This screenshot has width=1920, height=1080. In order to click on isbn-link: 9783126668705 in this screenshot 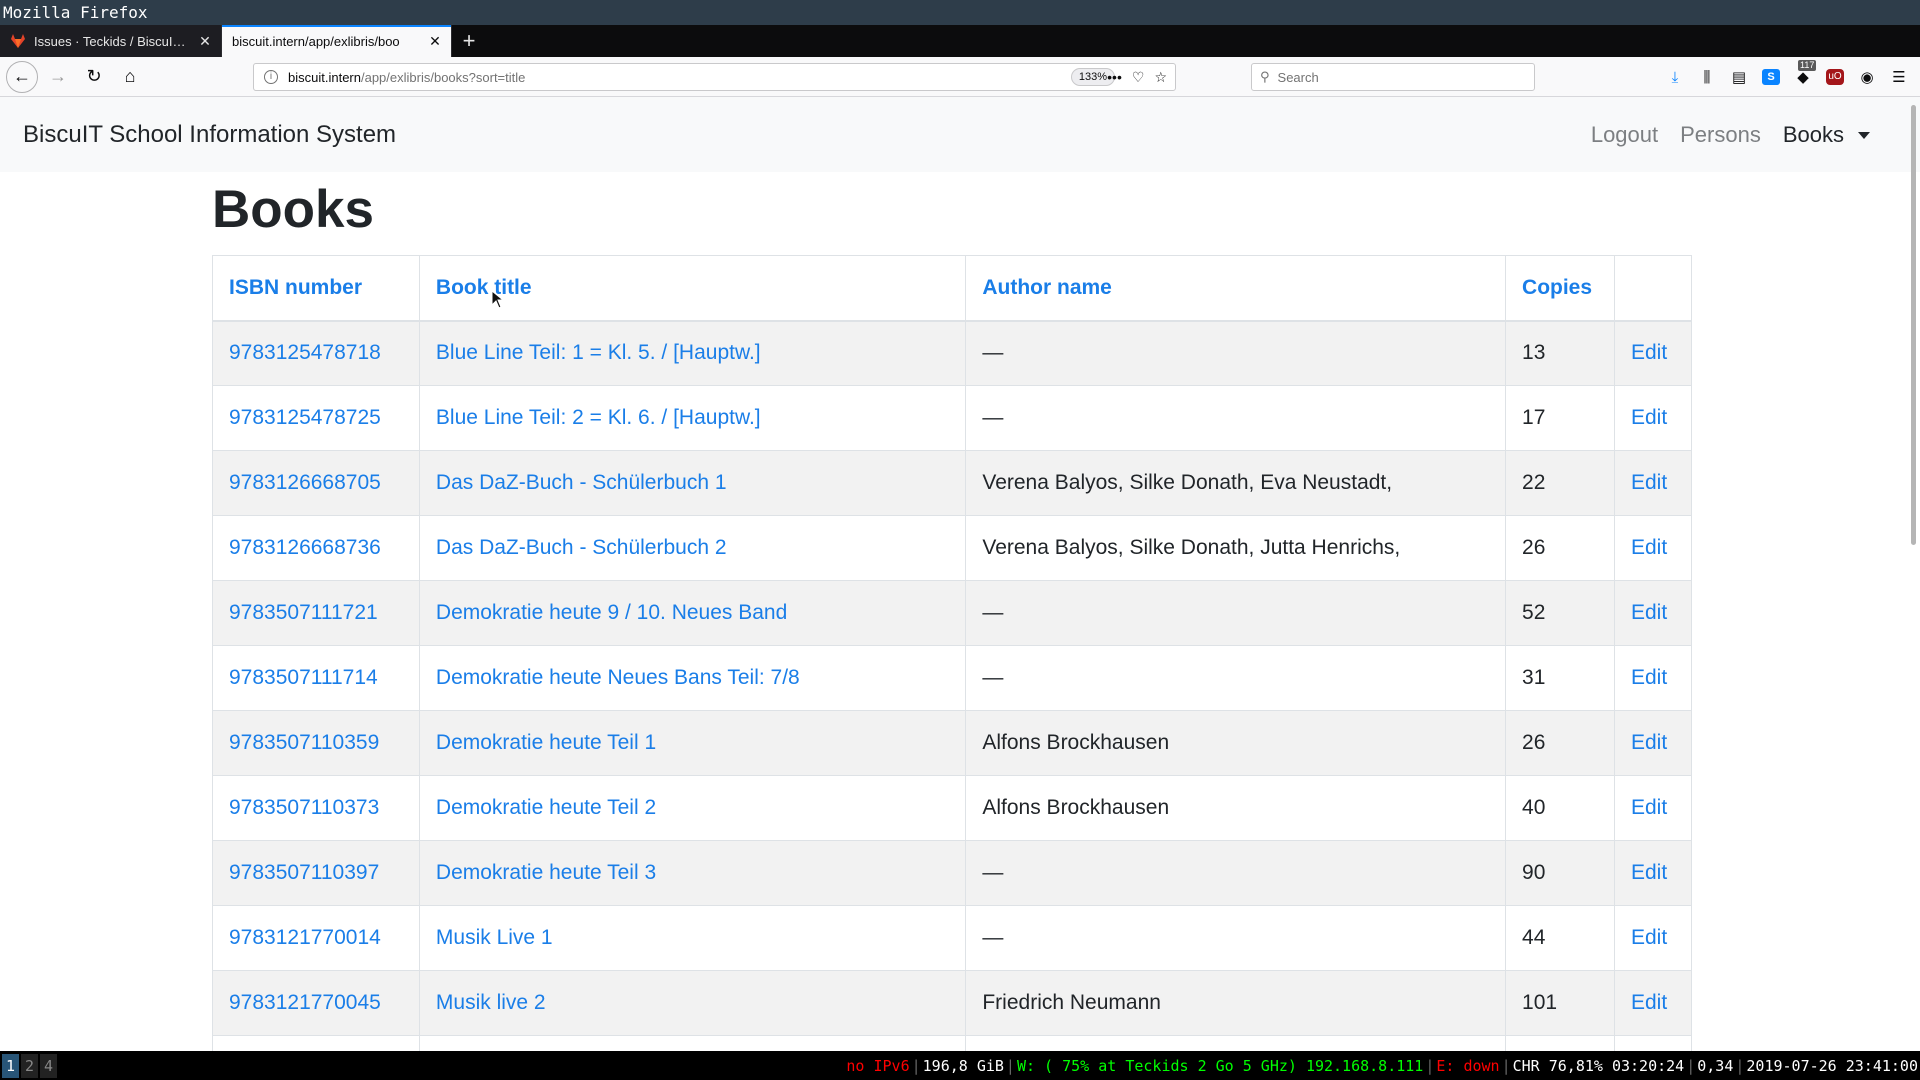, I will do `click(316, 483)`.